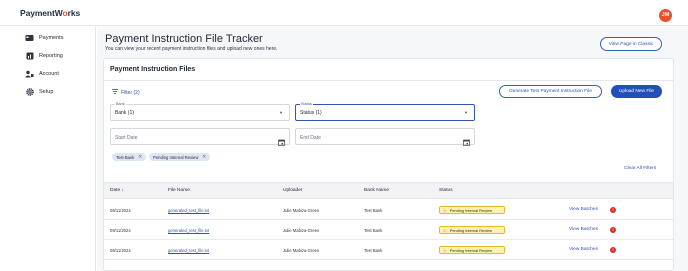 The width and height of the screenshot is (688, 271). I want to click on payments-icon, so click(29, 38).